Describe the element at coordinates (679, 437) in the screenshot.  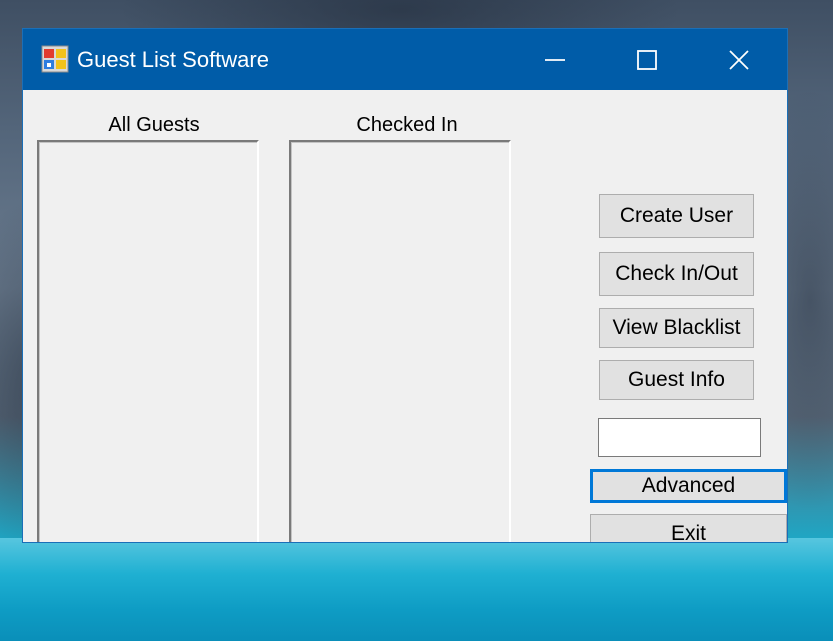
I see `guest-input-field` at that location.